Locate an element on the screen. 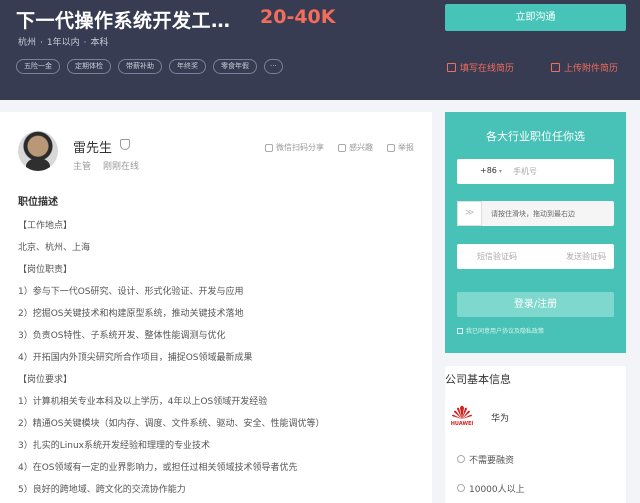 This screenshot has width=640, height=503. job-actions: 微信扫码分享 感兴趣 举报 is located at coordinates (339, 147).